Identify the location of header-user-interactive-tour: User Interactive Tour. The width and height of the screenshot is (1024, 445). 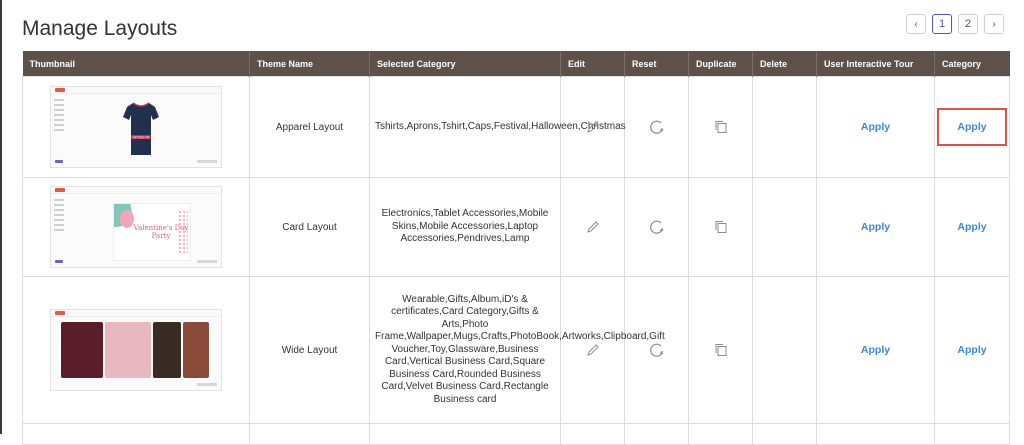
(875, 64).